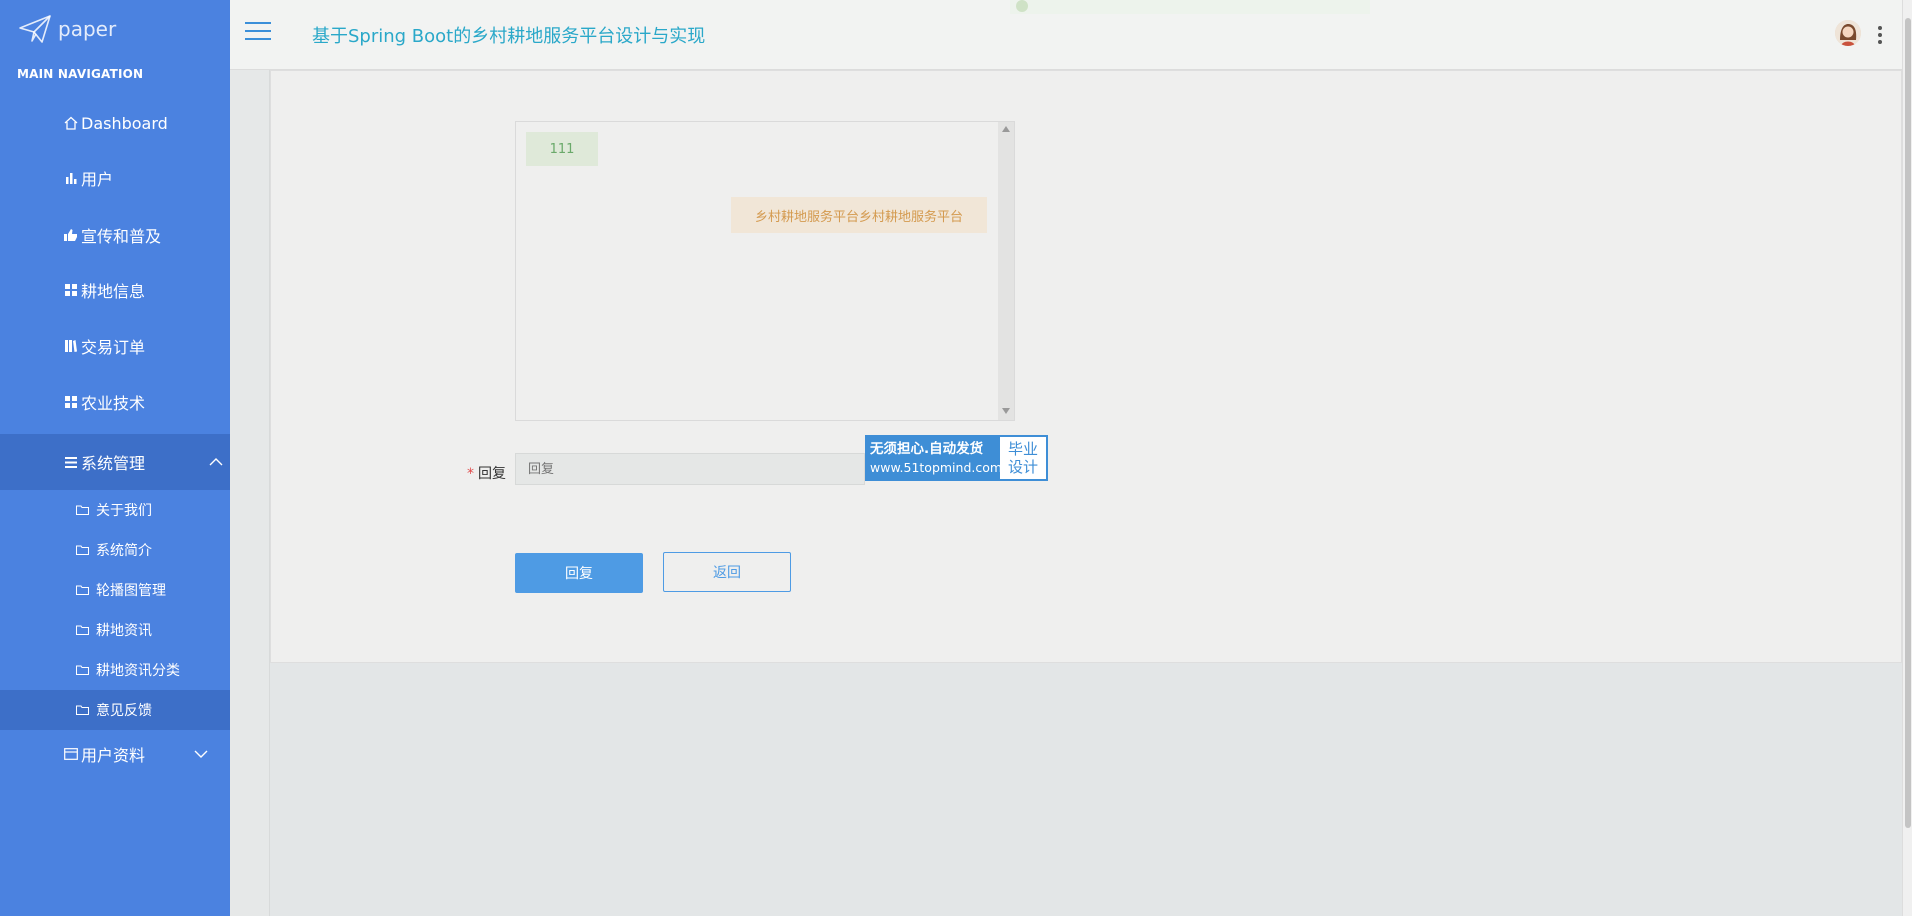 This screenshot has height=916, width=1912. I want to click on top-header: 基于Spring Boot的乡村耕地服务平台设计与实现, so click(1071, 35).